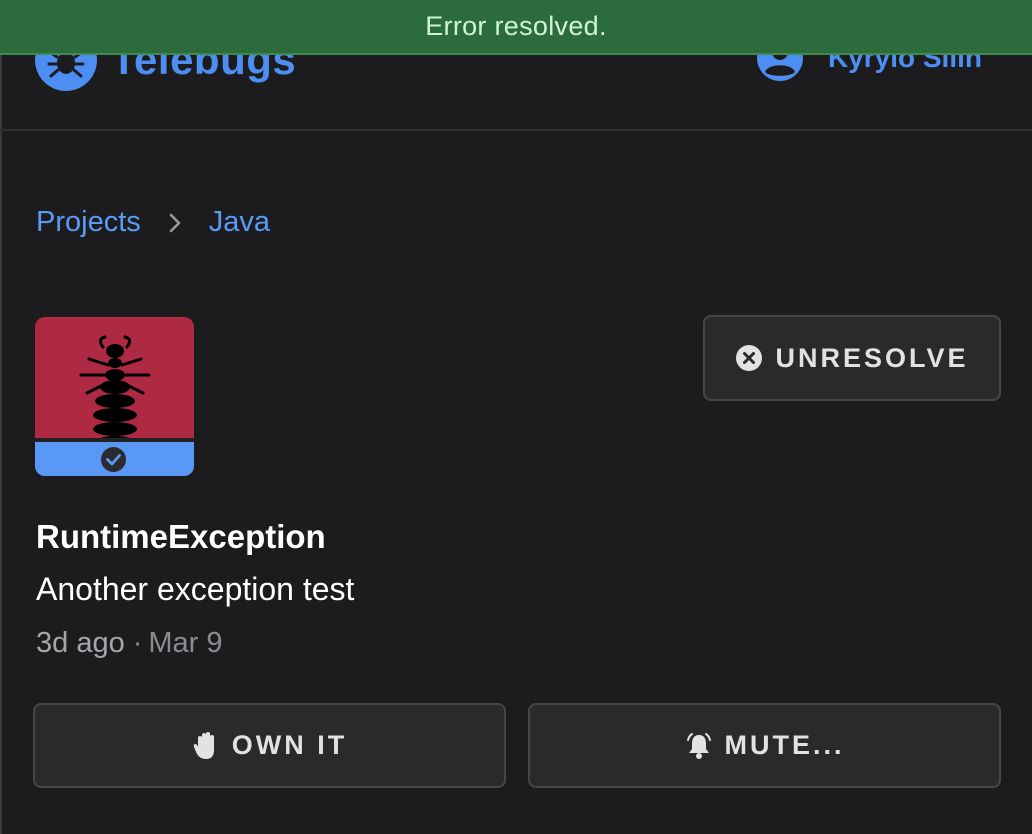 Image resolution: width=1032 pixels, height=834 pixels. I want to click on breadcrumb-item-java: Java, so click(239, 222).